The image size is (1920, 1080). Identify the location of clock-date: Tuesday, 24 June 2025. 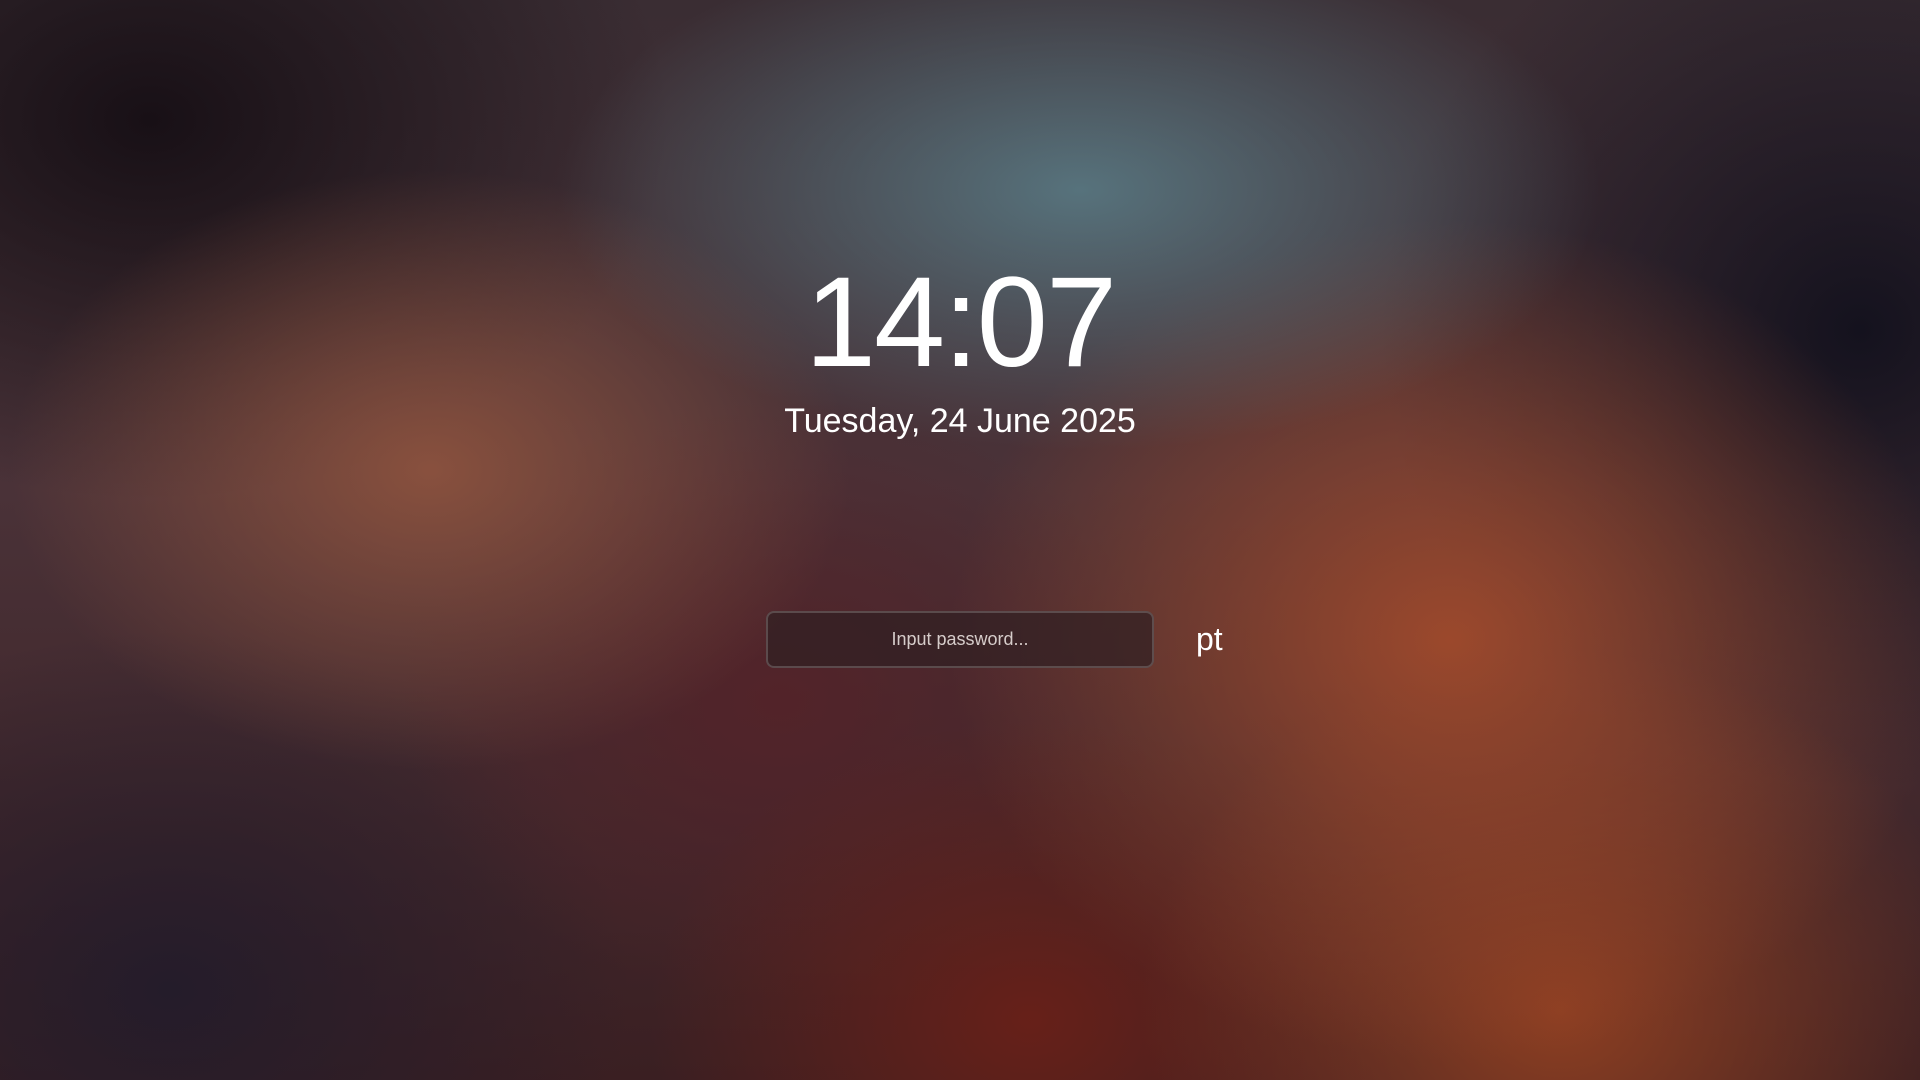
(960, 421).